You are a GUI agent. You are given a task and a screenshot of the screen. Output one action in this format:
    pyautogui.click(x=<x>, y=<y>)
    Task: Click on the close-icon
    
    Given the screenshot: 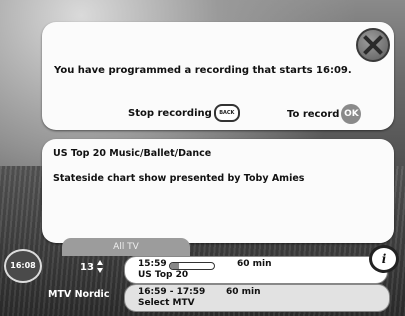 What is the action you would take?
    pyautogui.click(x=373, y=45)
    